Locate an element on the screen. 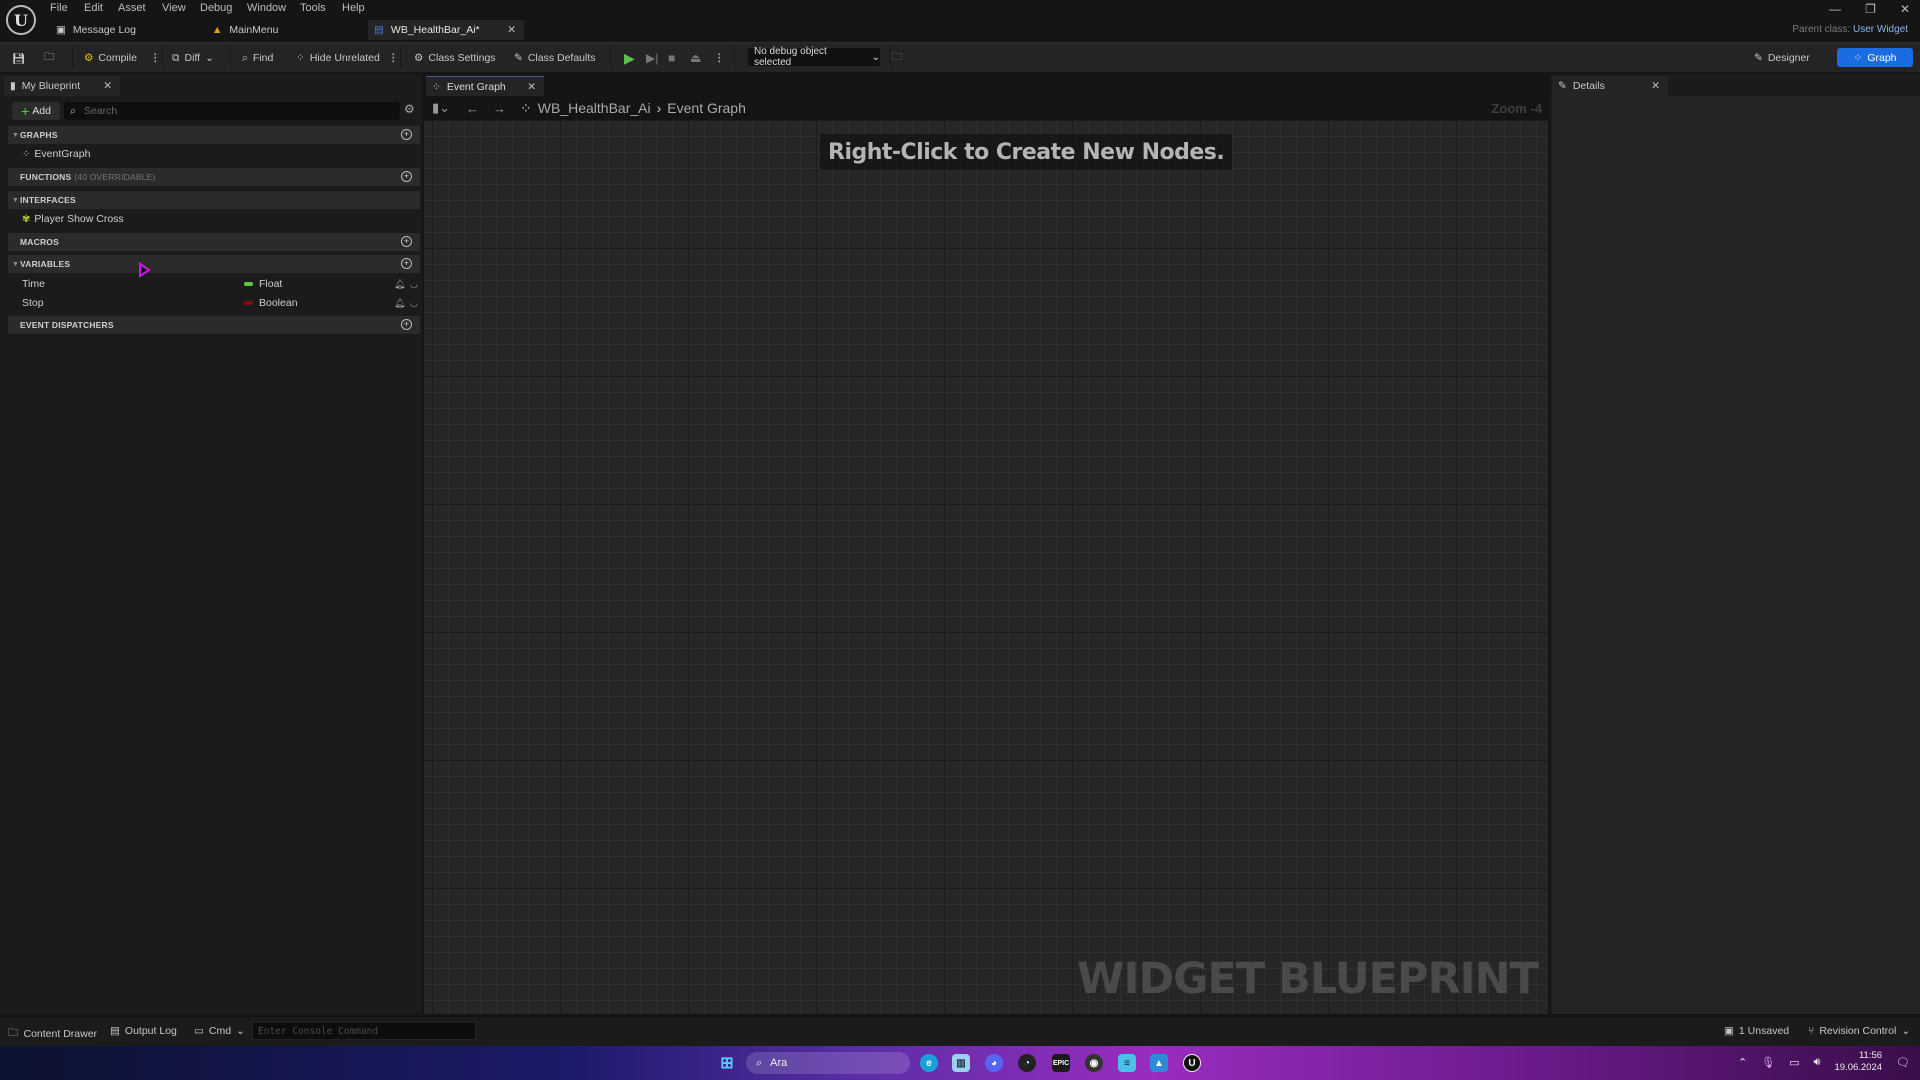  hide-unrelated-options-button: ⋮ is located at coordinates (393, 58).